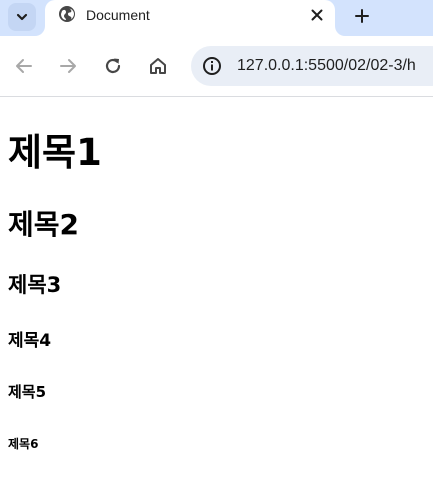 Image resolution: width=433 pixels, height=480 pixels. What do you see at coordinates (190, 18) in the screenshot?
I see `tab-document: Document` at bounding box center [190, 18].